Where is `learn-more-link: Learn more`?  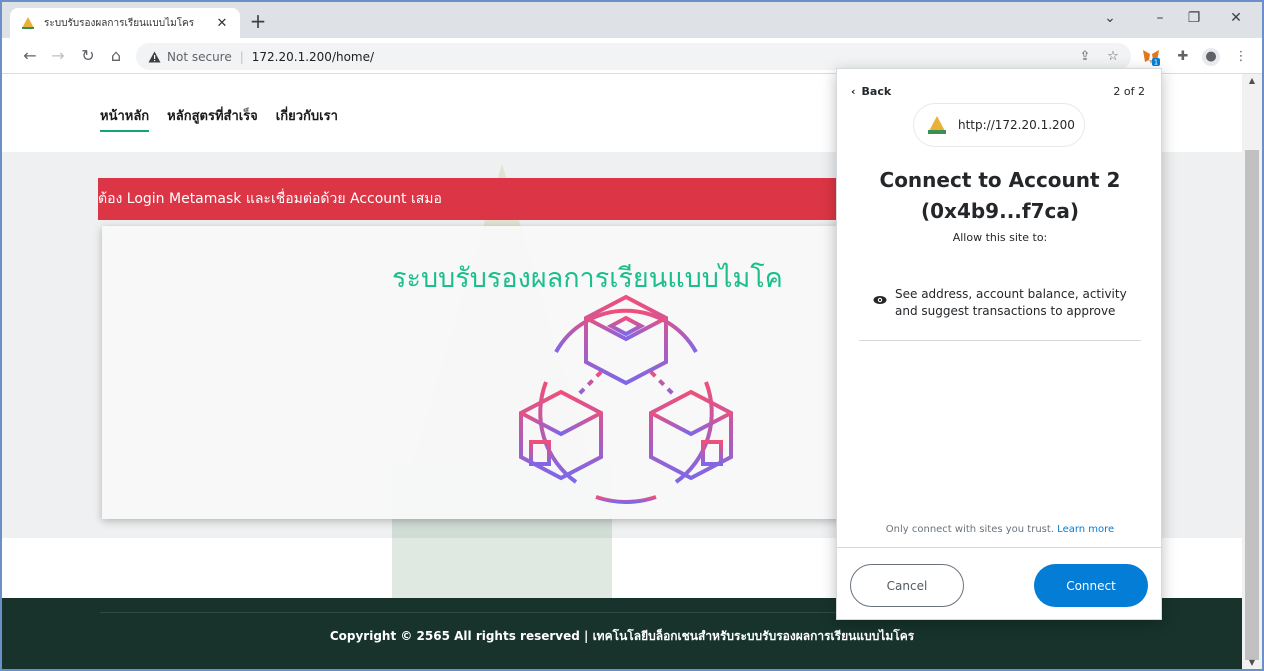 learn-more-link: Learn more is located at coordinates (1085, 529).